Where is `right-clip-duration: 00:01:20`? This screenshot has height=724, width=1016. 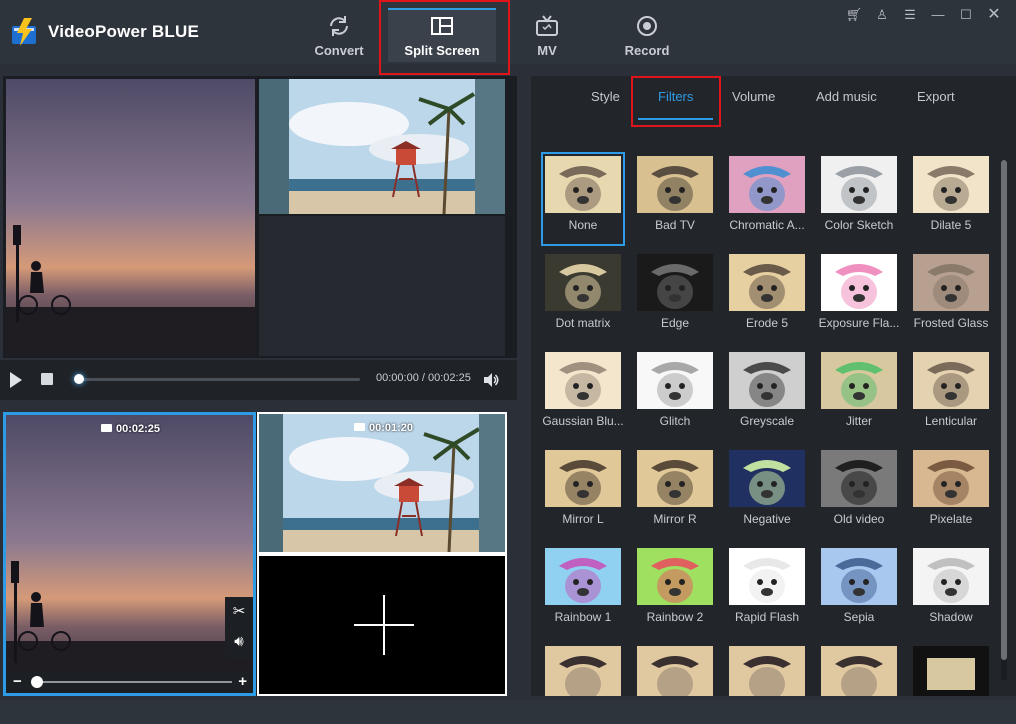 right-clip-duration: 00:01:20 is located at coordinates (383, 428).